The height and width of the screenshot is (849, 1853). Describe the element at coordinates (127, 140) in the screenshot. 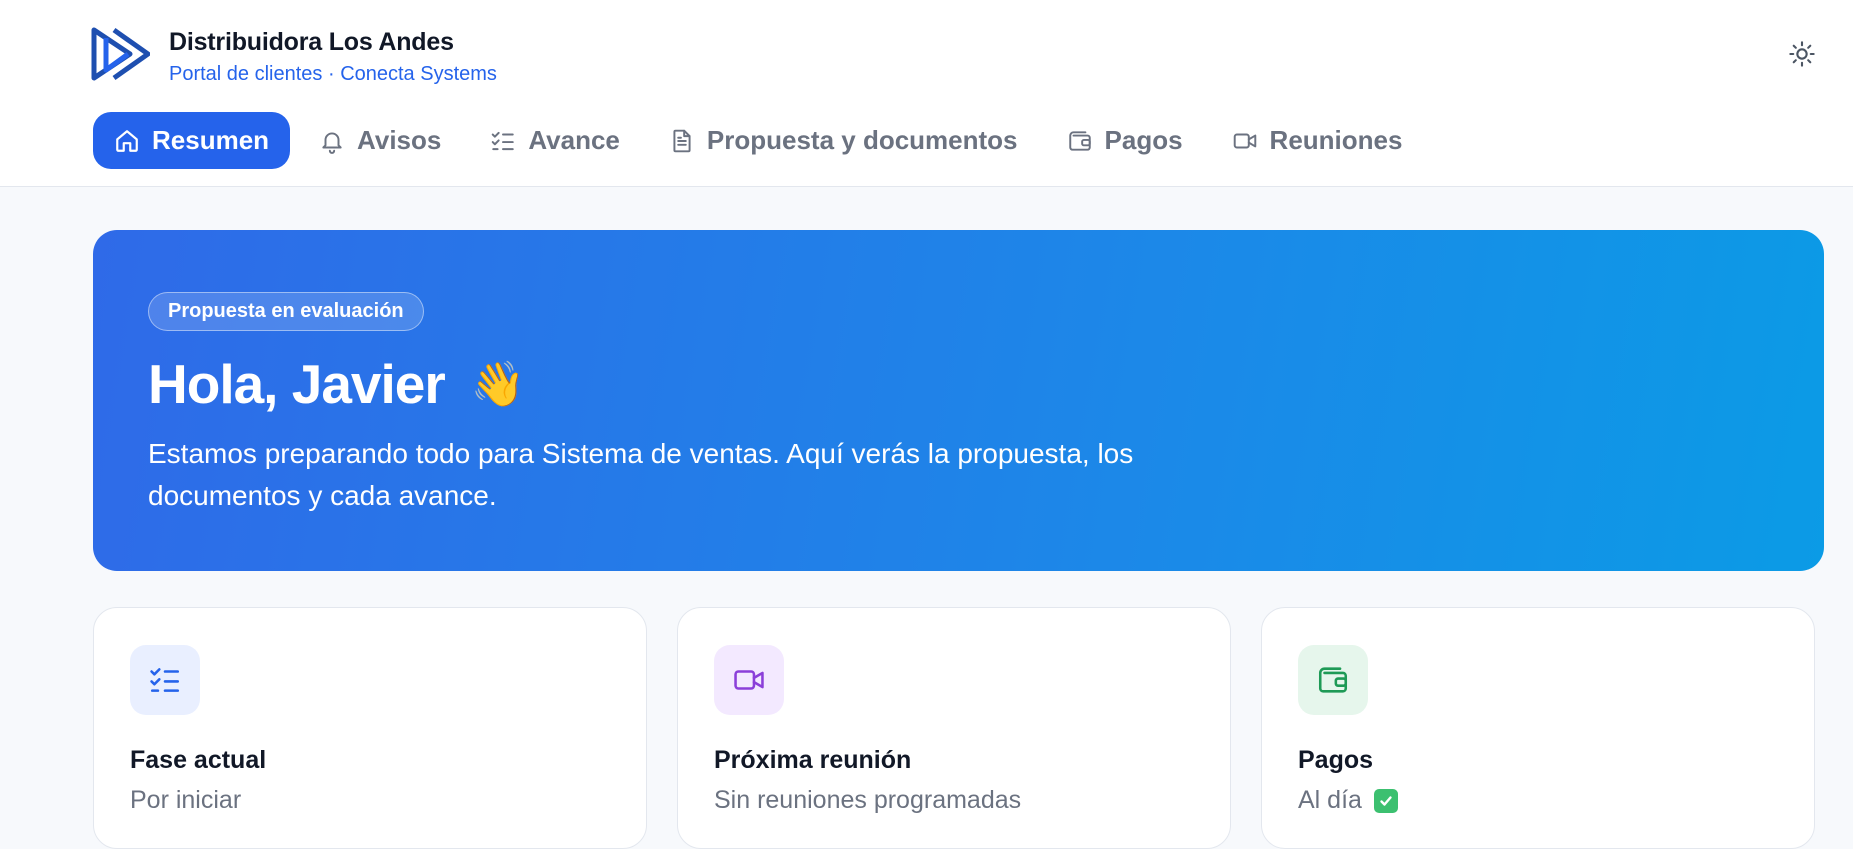

I see `home-icon` at that location.